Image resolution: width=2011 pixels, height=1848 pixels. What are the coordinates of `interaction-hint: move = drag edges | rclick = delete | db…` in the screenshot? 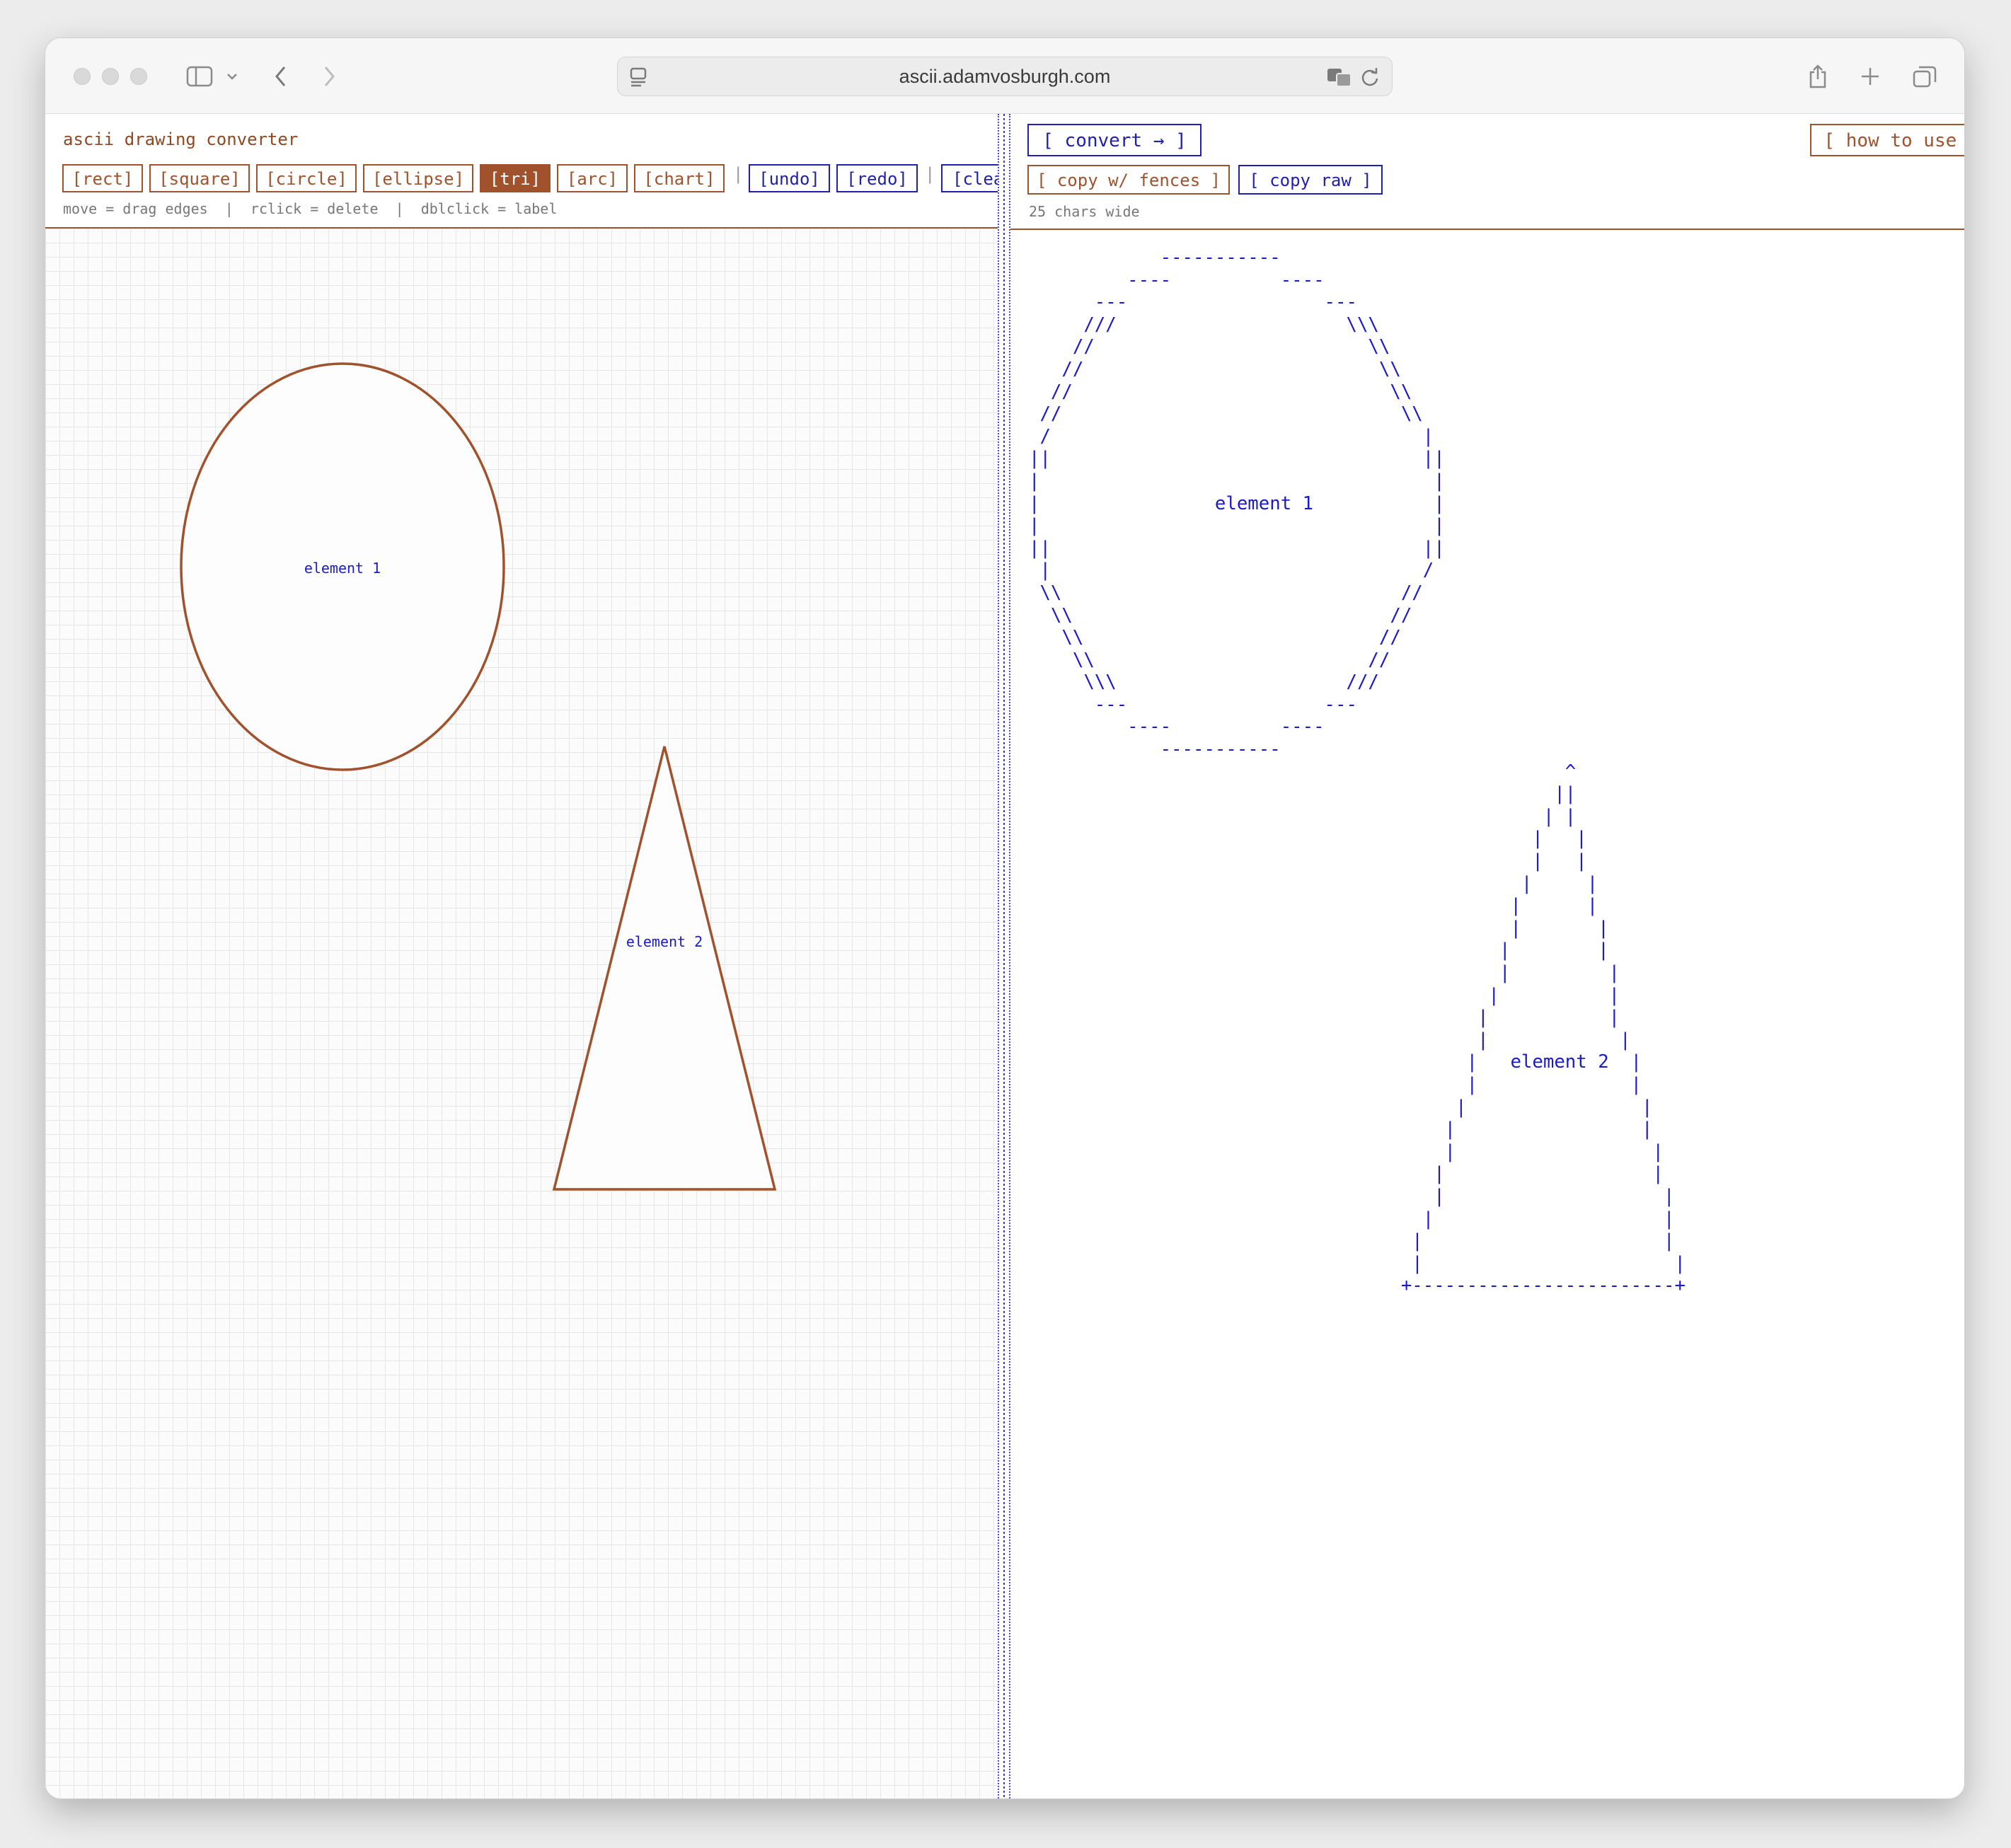 It's located at (310, 208).